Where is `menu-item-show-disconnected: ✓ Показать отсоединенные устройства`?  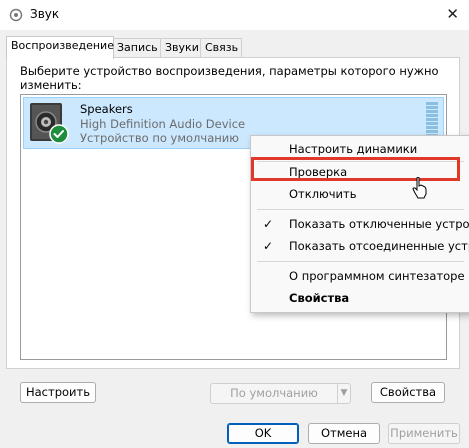 menu-item-show-disconnected: ✓ Показать отсоединенные устройства is located at coordinates (360, 246).